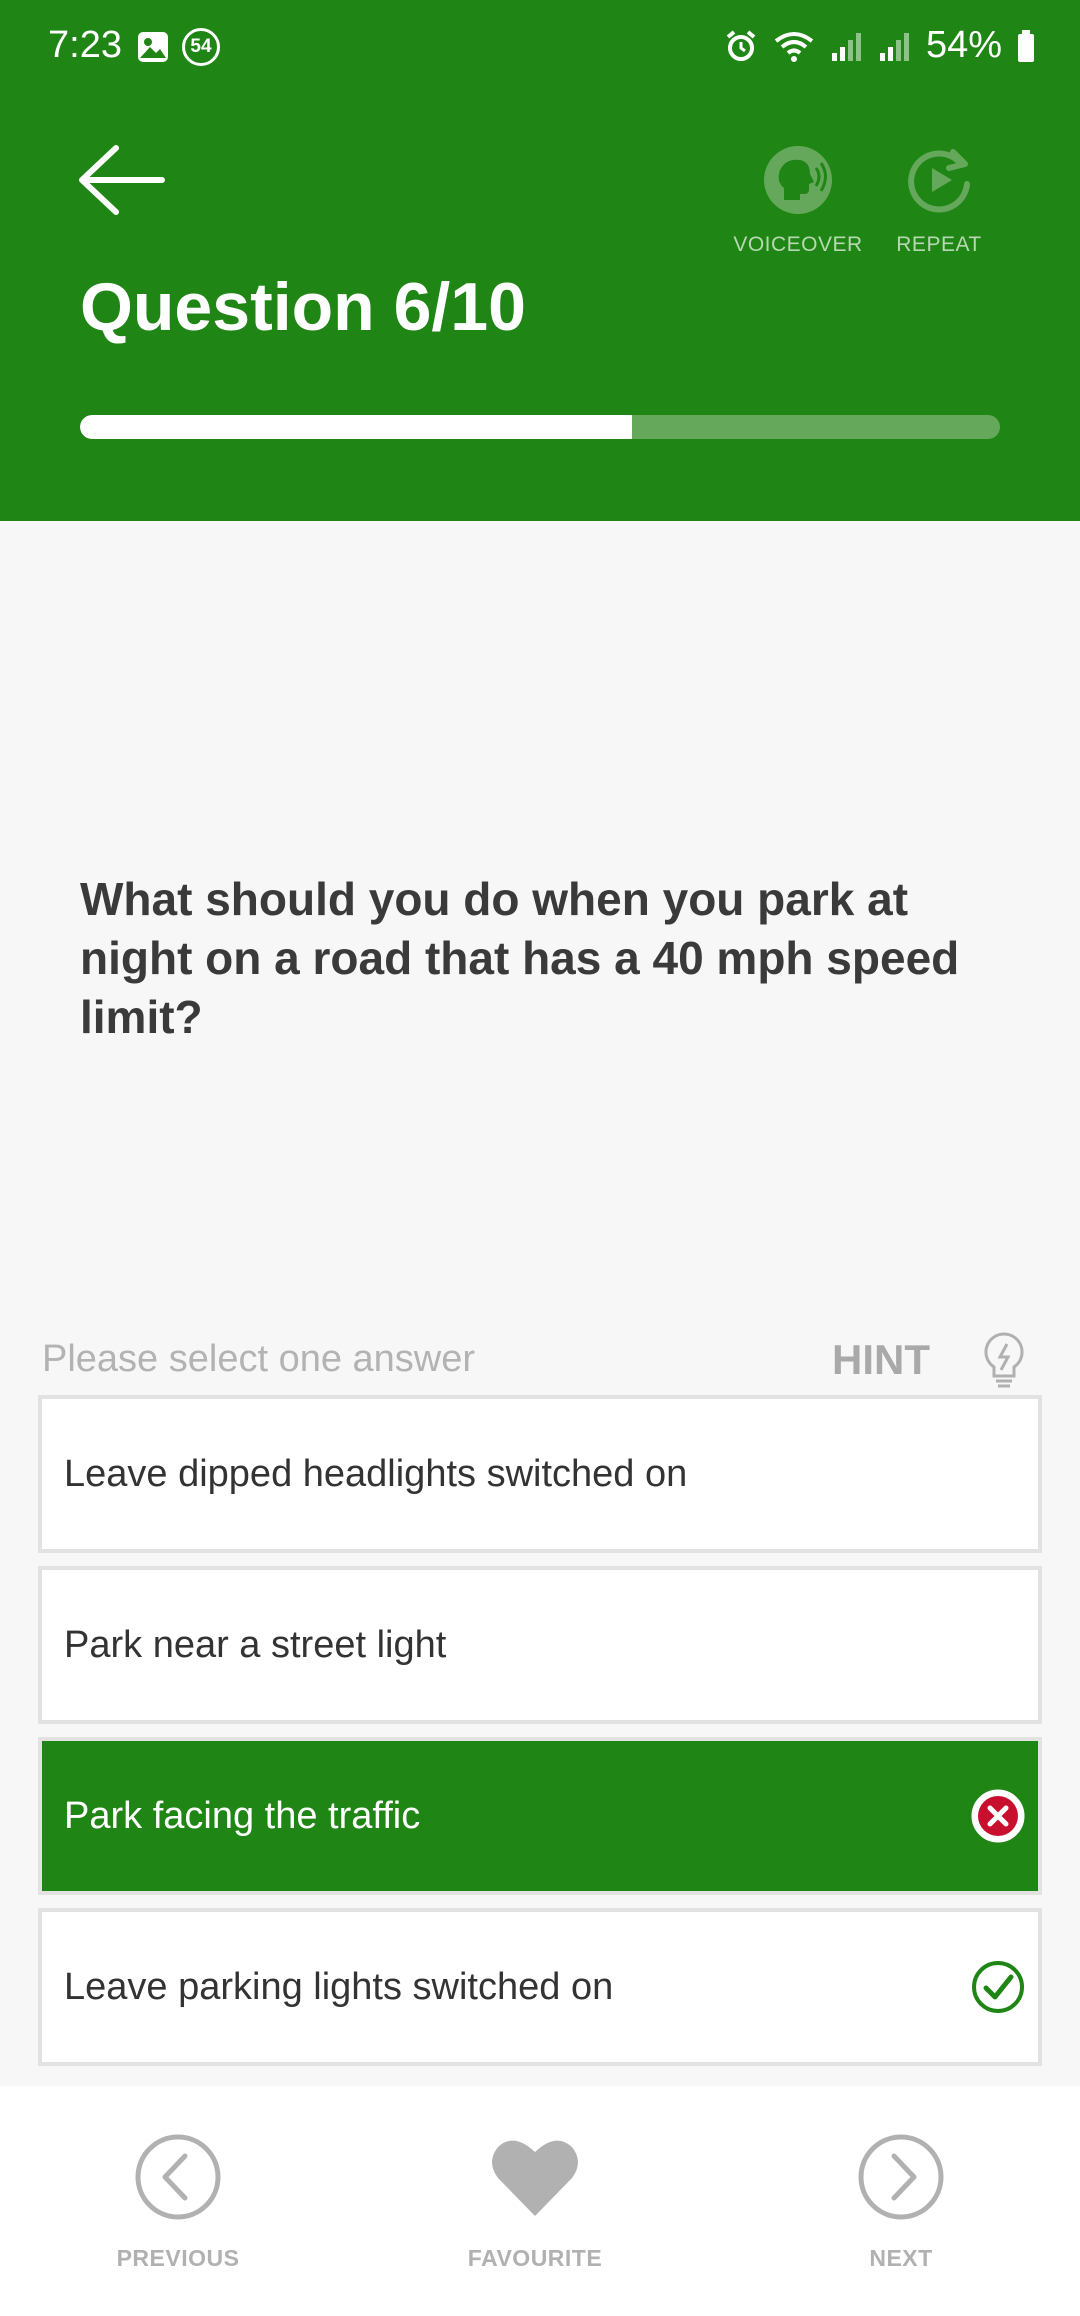 This screenshot has width=1080, height=2316. I want to click on voiceover-button: VOICEOVER, so click(798, 200).